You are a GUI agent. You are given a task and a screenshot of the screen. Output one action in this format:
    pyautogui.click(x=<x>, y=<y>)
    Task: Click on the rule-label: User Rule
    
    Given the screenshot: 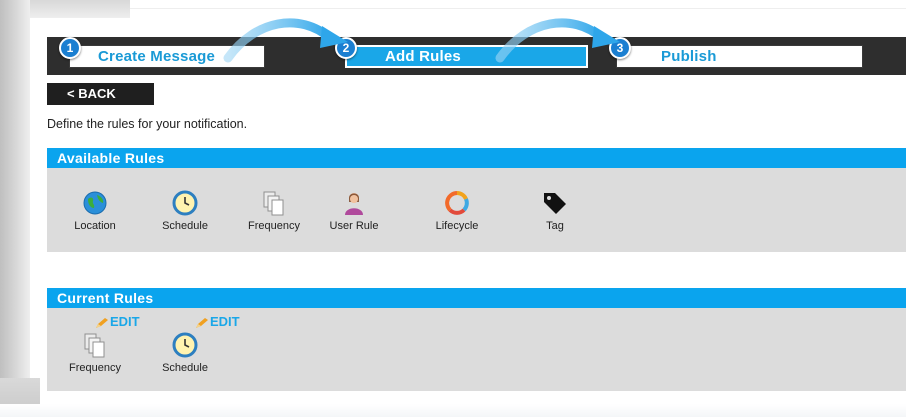 What is the action you would take?
    pyautogui.click(x=354, y=226)
    